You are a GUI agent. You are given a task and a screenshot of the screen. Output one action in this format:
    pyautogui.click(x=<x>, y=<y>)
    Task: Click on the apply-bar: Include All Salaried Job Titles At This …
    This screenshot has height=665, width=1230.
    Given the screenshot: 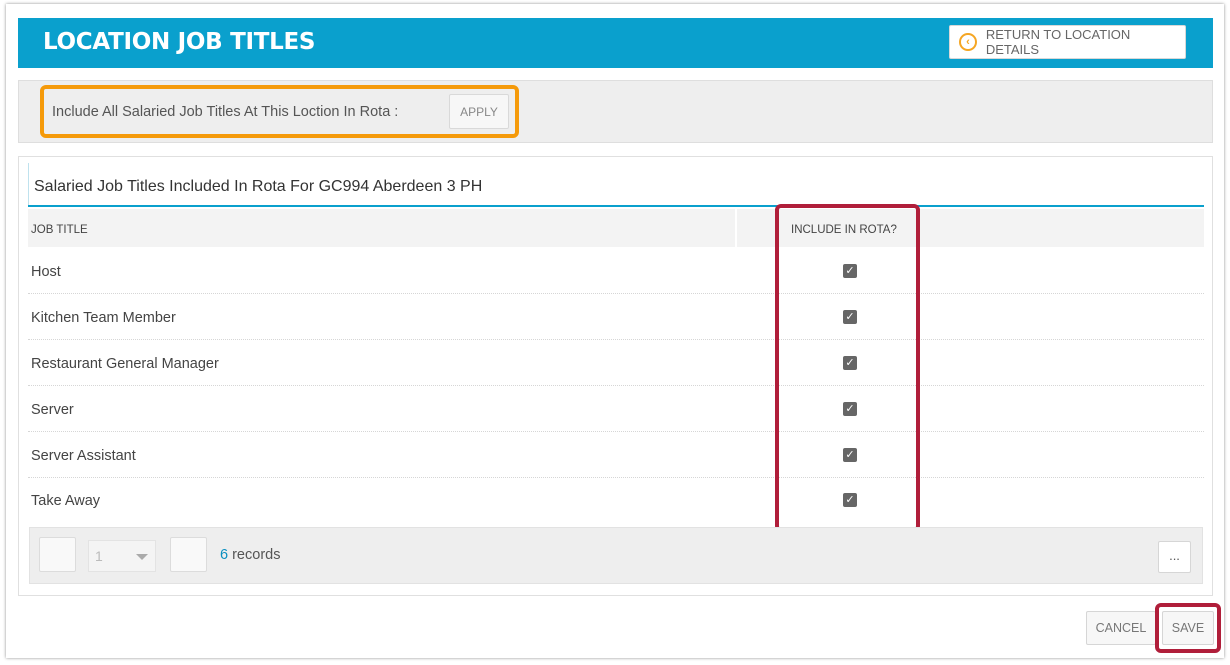 What is the action you would take?
    pyautogui.click(x=615, y=111)
    